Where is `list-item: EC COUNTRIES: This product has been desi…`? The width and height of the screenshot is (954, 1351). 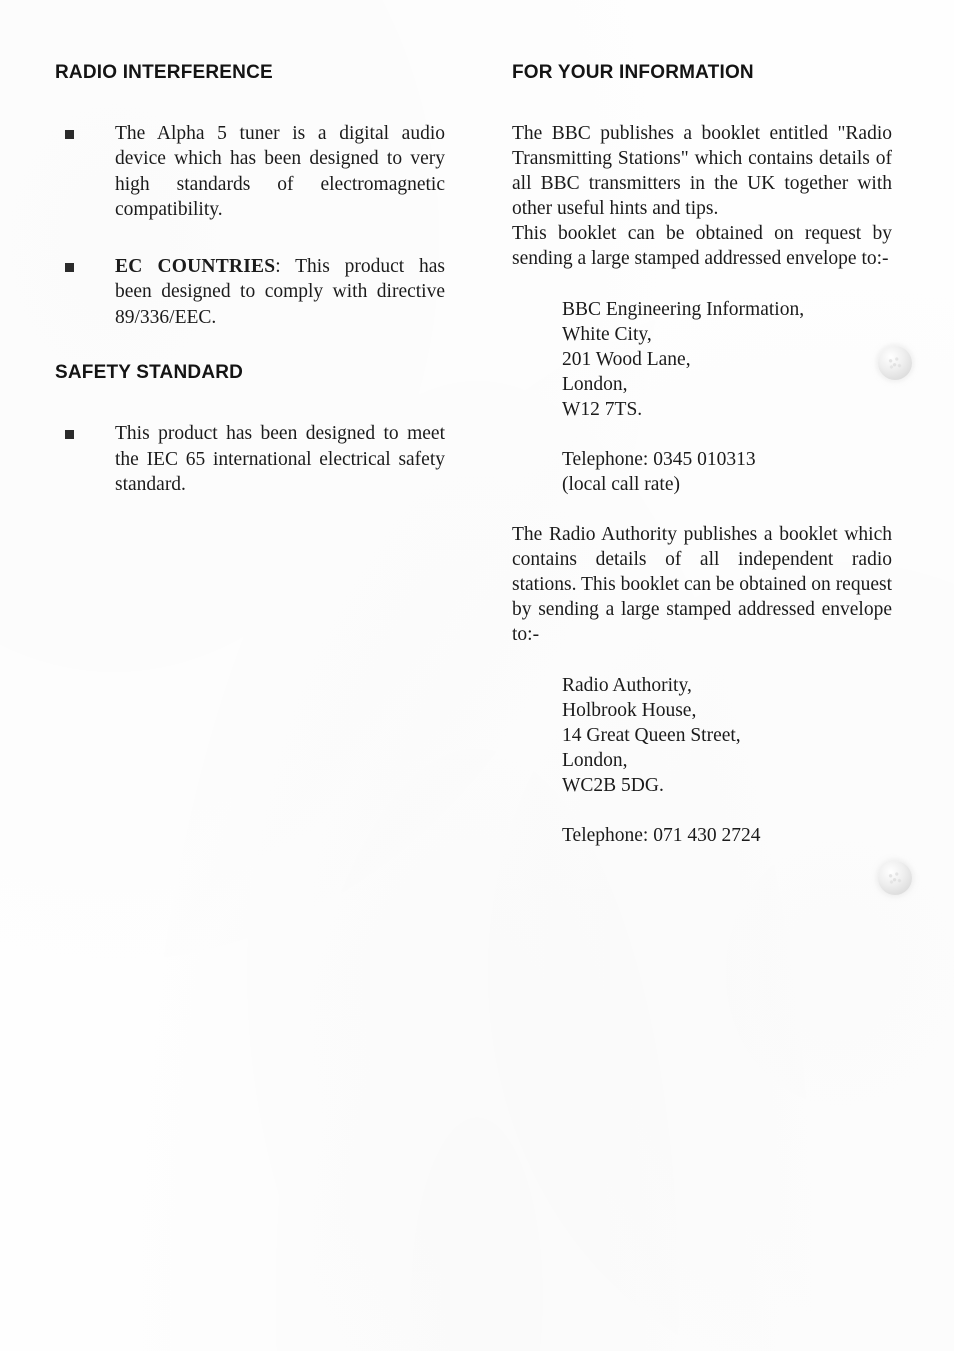 list-item: EC COUNTRIES: This product has been desi… is located at coordinates (250, 292).